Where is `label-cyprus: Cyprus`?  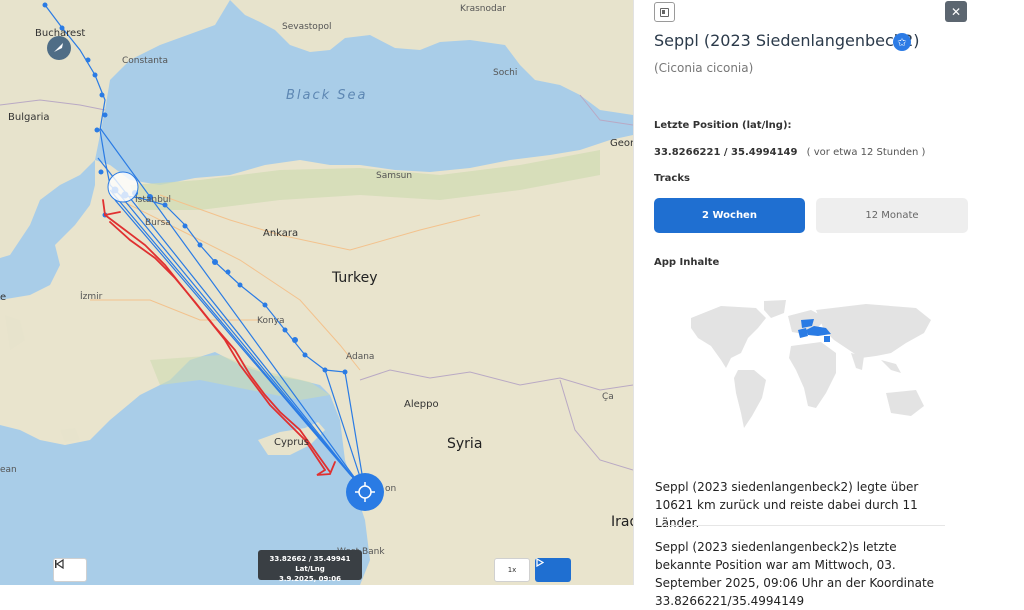 label-cyprus: Cyprus is located at coordinates (291, 442).